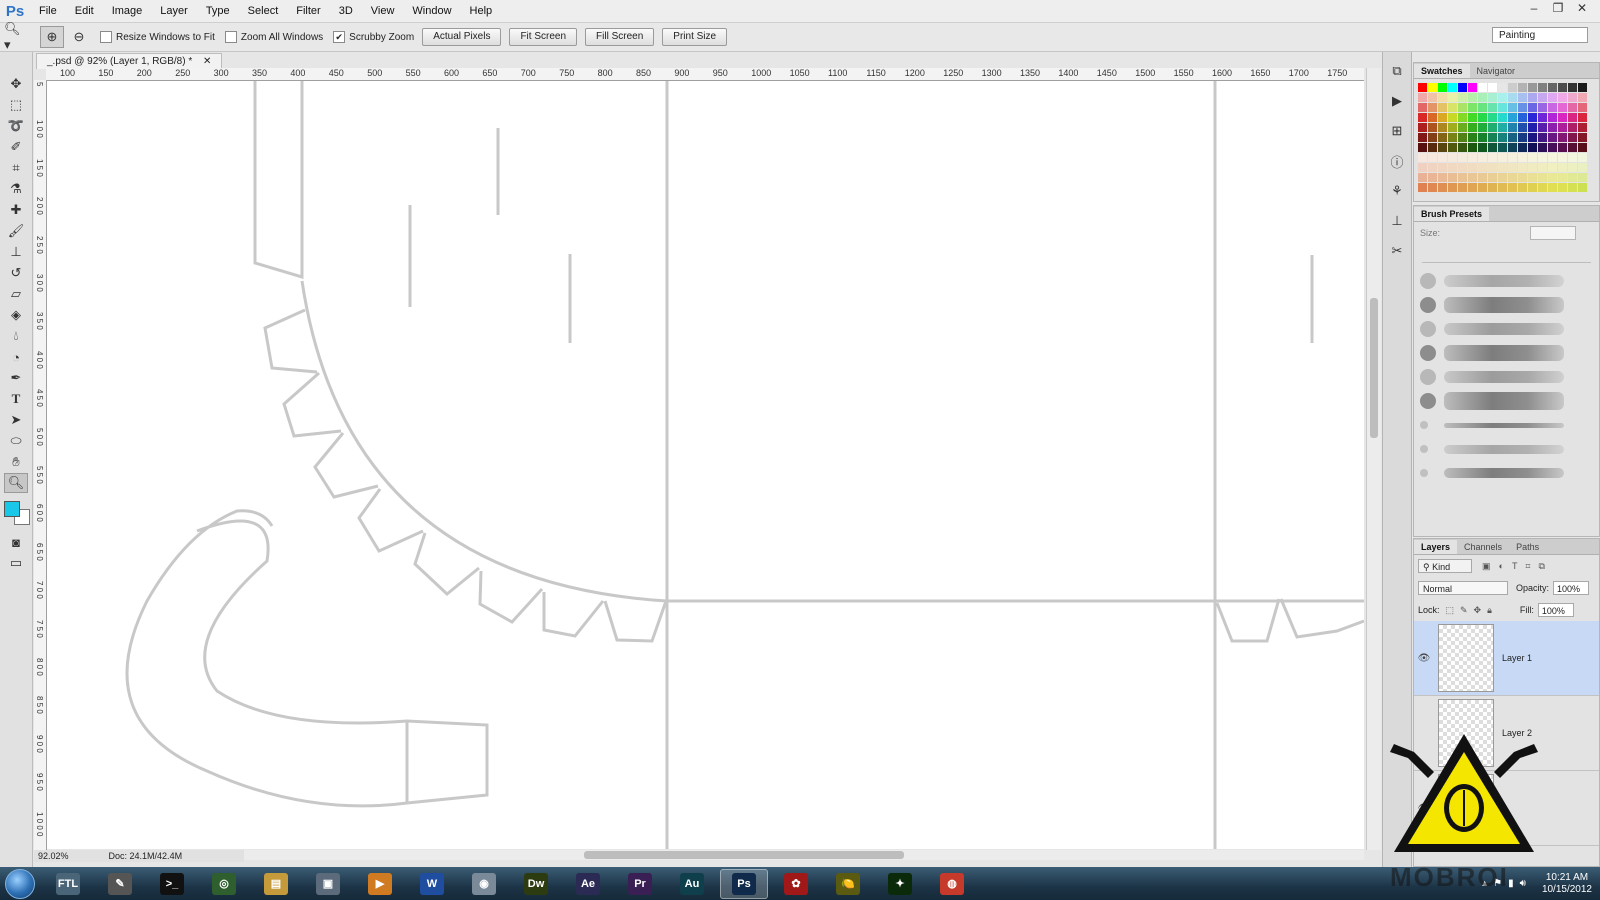  Describe the element at coordinates (1506, 377) in the screenshot. I see `brush-preset` at that location.